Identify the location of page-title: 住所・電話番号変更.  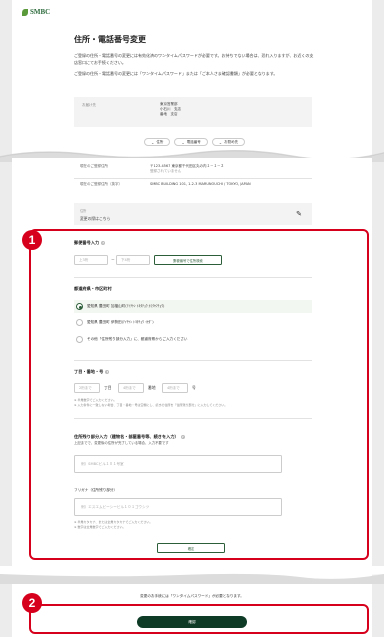
(110, 39).